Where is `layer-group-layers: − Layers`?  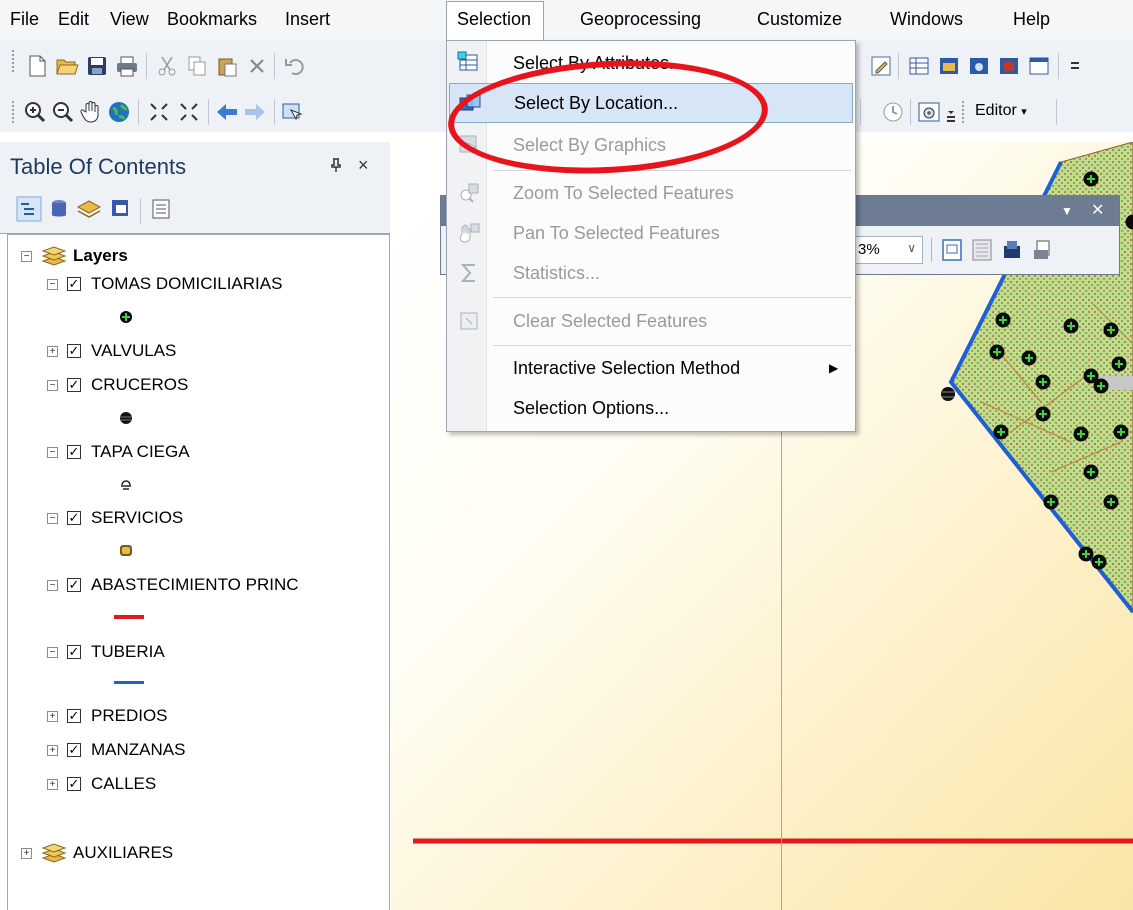
layer-group-layers: − Layers is located at coordinates (74, 256).